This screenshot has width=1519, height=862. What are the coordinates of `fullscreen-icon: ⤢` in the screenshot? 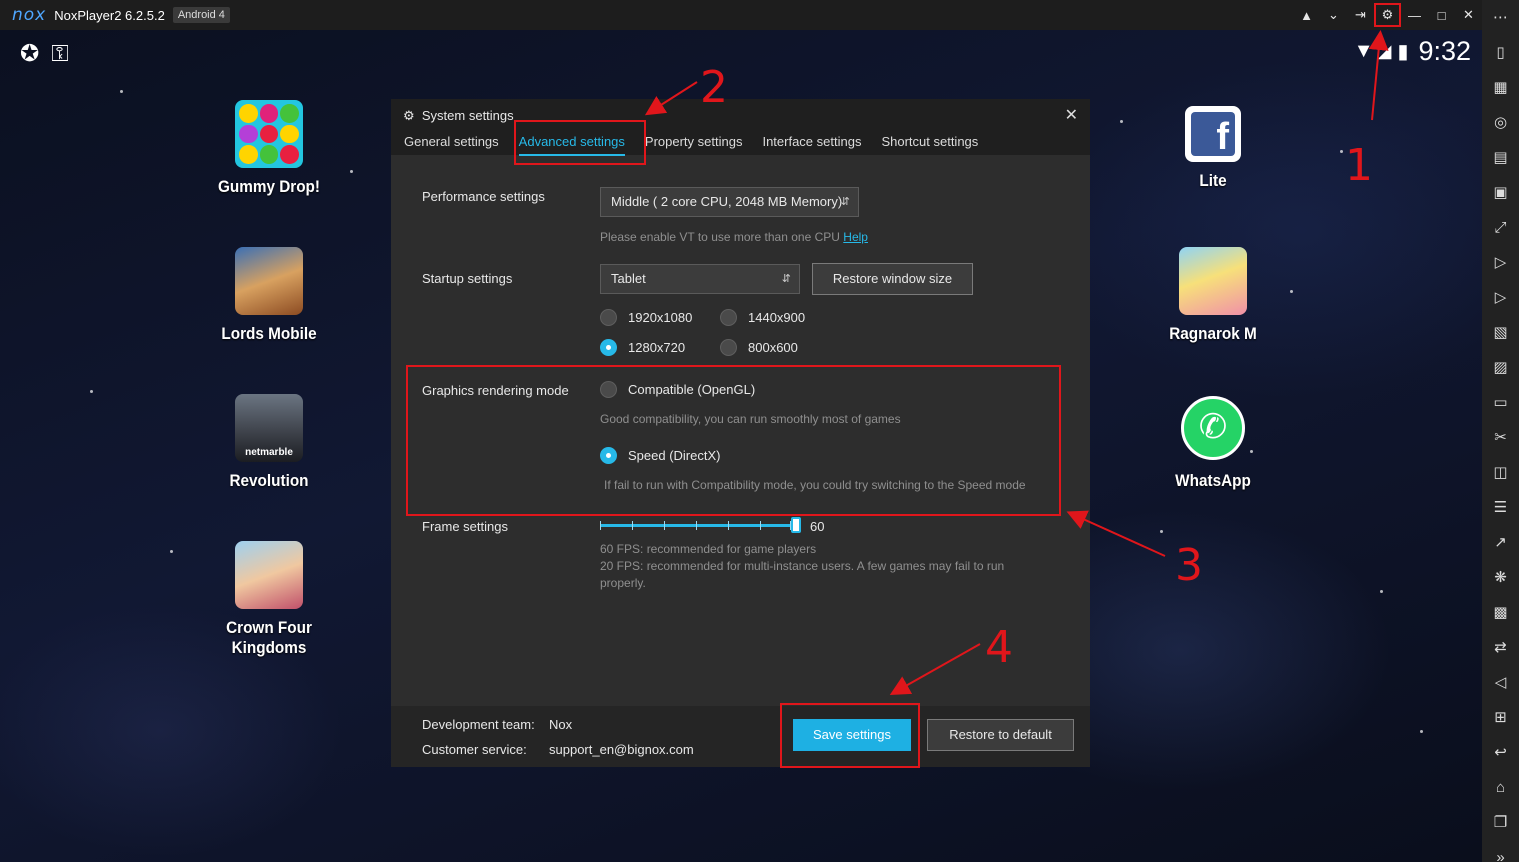 It's located at (1500, 227).